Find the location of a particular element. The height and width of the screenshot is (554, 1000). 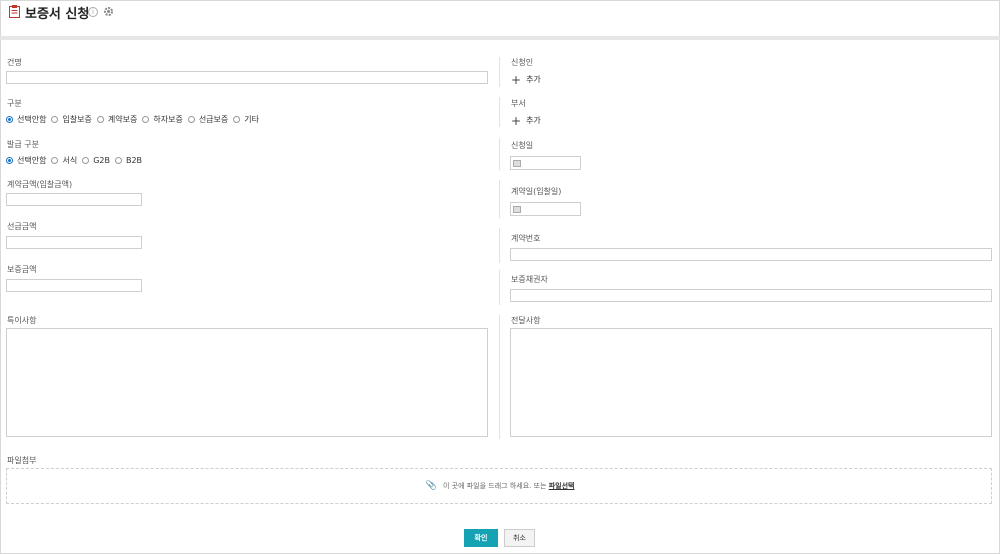

contract-date-label: 계약일(입찰일) is located at coordinates (536, 191).